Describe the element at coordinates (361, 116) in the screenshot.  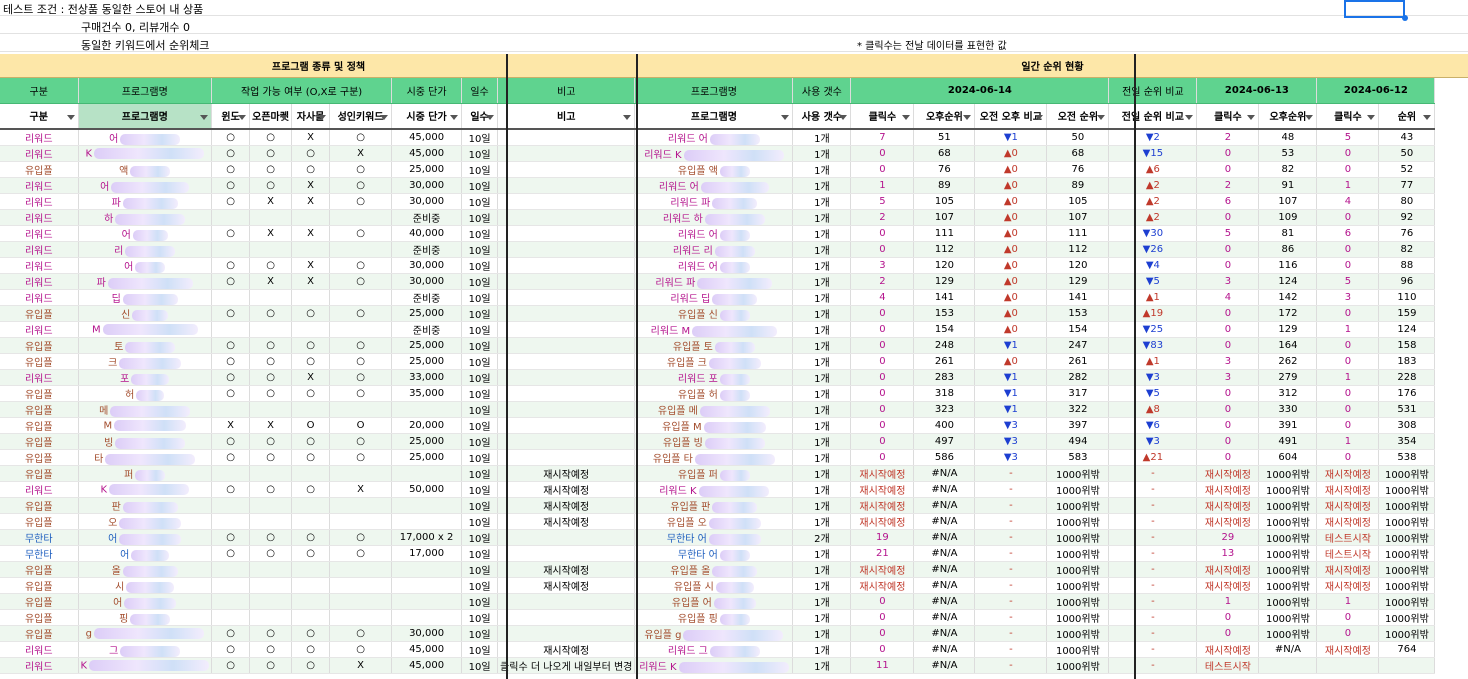
I see `f-adult-header: 성인키워드` at that location.